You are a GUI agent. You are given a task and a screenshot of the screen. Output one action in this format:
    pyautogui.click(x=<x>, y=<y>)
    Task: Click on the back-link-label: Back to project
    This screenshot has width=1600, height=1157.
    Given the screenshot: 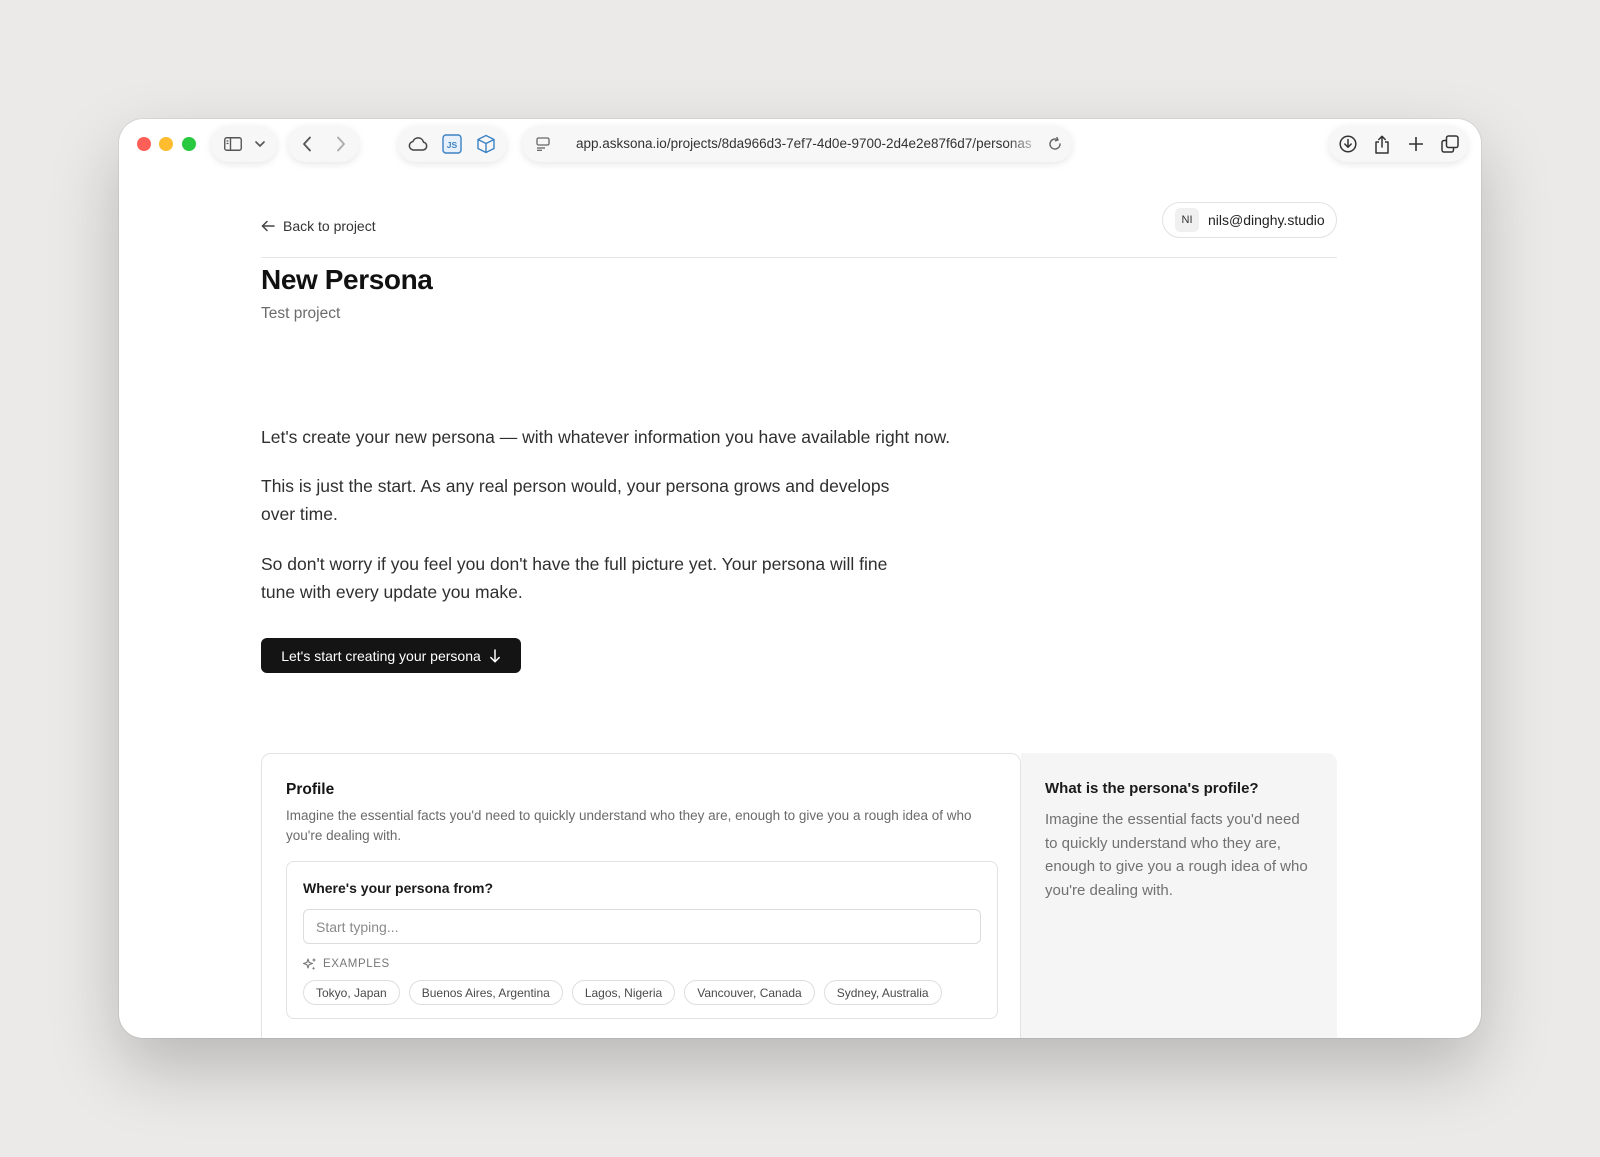 What is the action you would take?
    pyautogui.click(x=329, y=226)
    